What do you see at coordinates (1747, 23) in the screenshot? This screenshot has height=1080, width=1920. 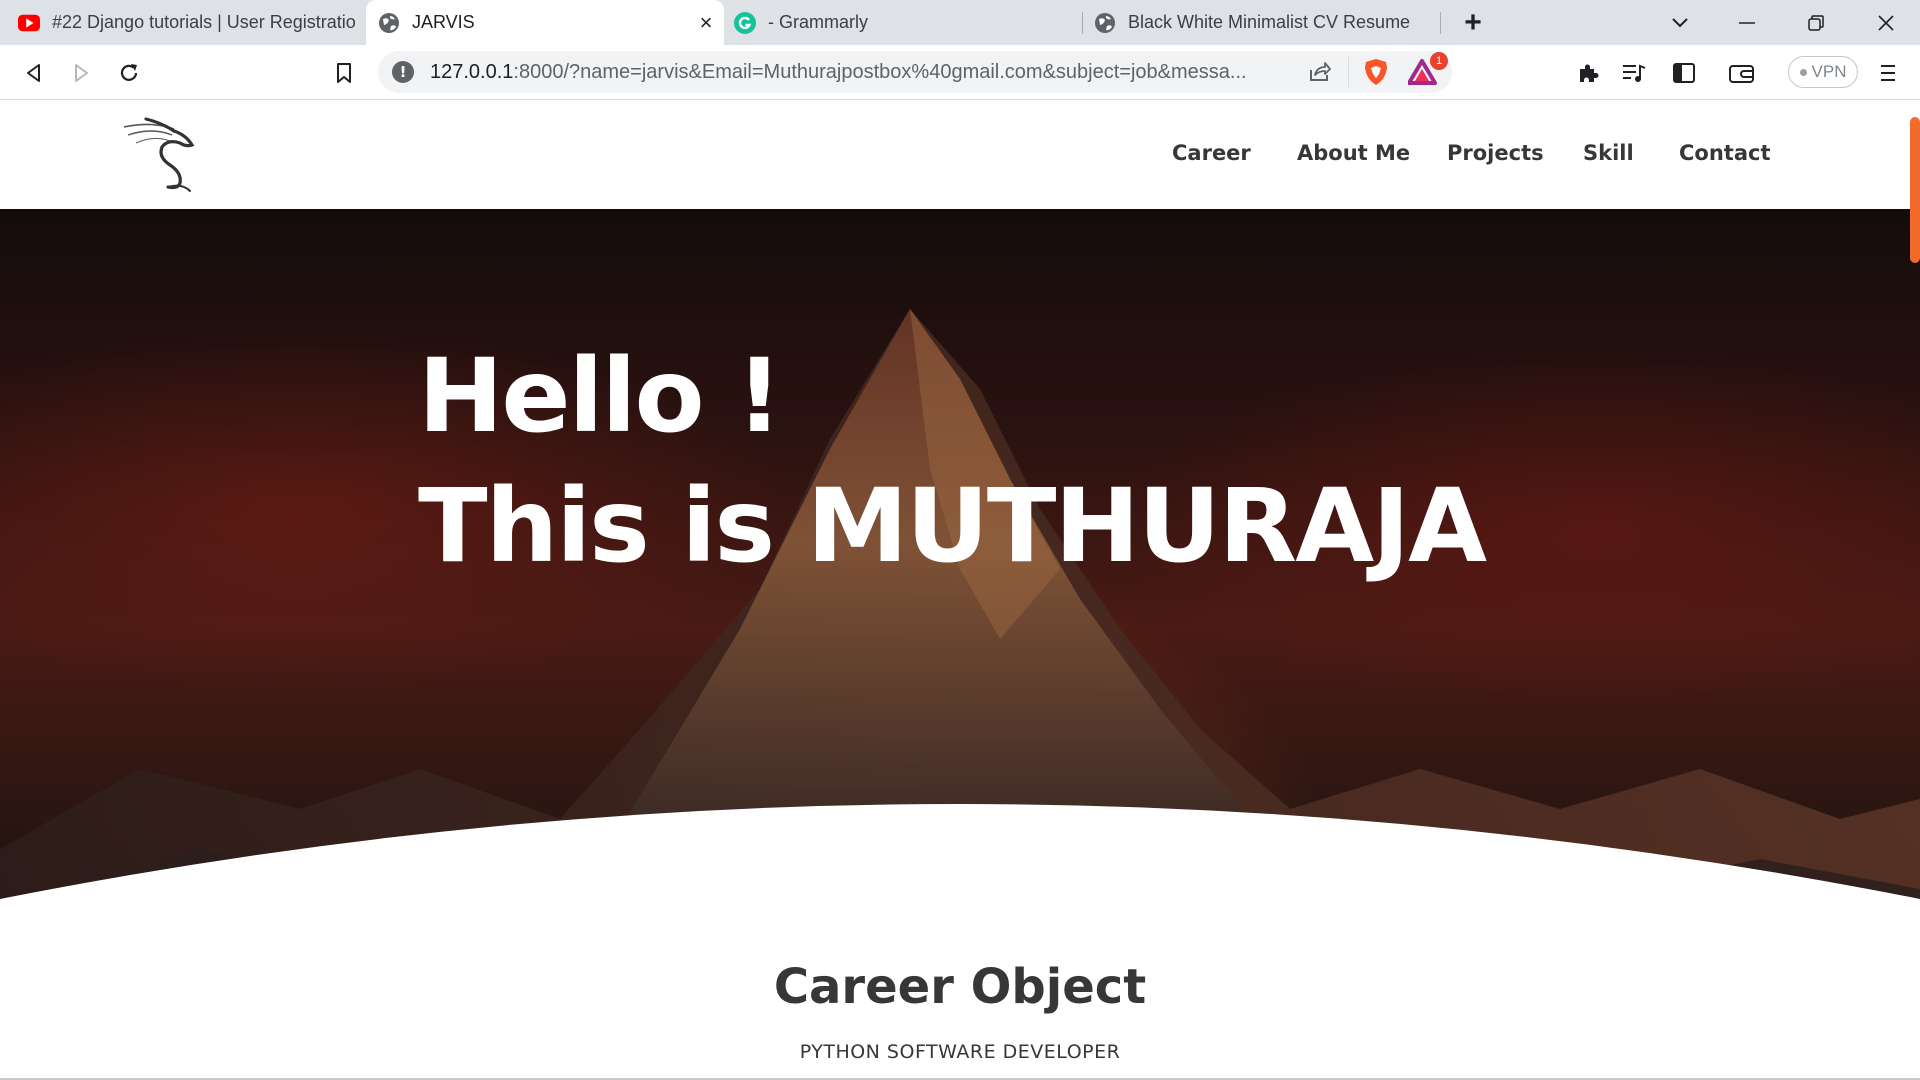 I see `minimize-icon` at bounding box center [1747, 23].